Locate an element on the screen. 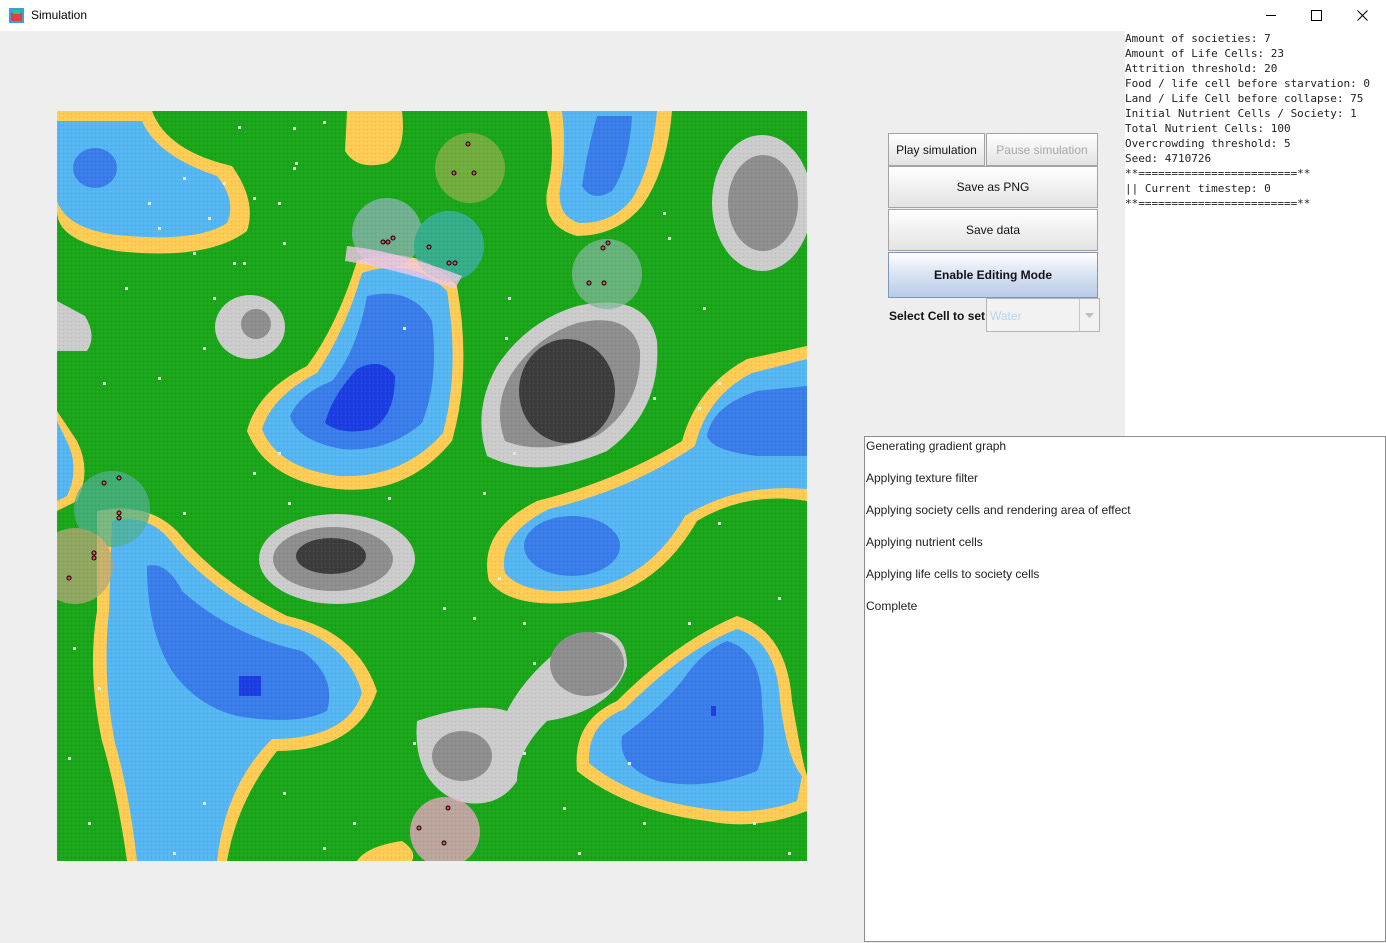 The height and width of the screenshot is (943, 1386). window-title: Simulation is located at coordinates (59, 15).